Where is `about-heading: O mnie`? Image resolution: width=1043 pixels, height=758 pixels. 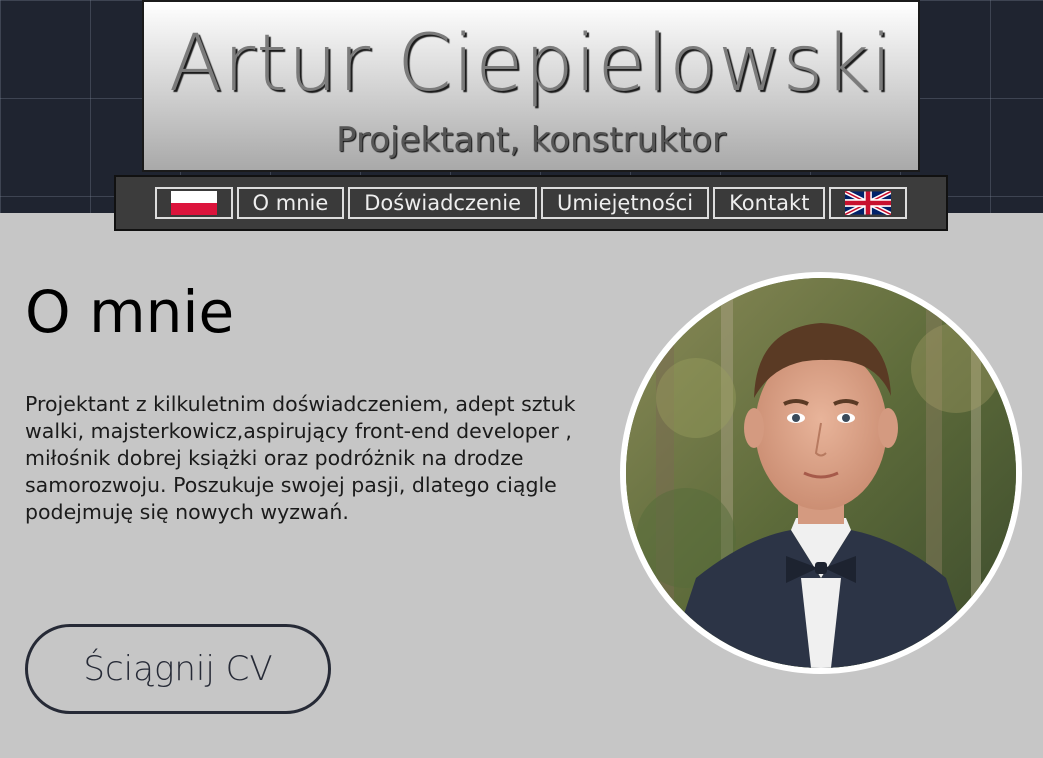 about-heading: O mnie is located at coordinates (130, 312).